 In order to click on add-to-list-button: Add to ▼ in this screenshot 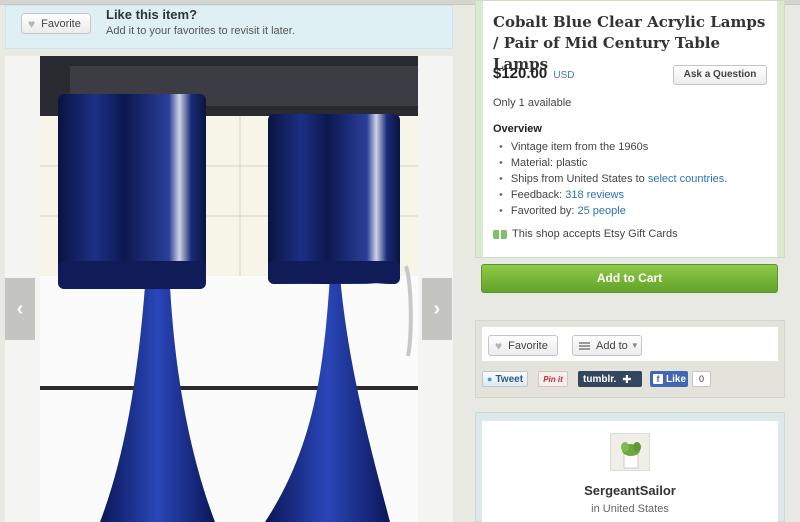, I will do `click(607, 345)`.